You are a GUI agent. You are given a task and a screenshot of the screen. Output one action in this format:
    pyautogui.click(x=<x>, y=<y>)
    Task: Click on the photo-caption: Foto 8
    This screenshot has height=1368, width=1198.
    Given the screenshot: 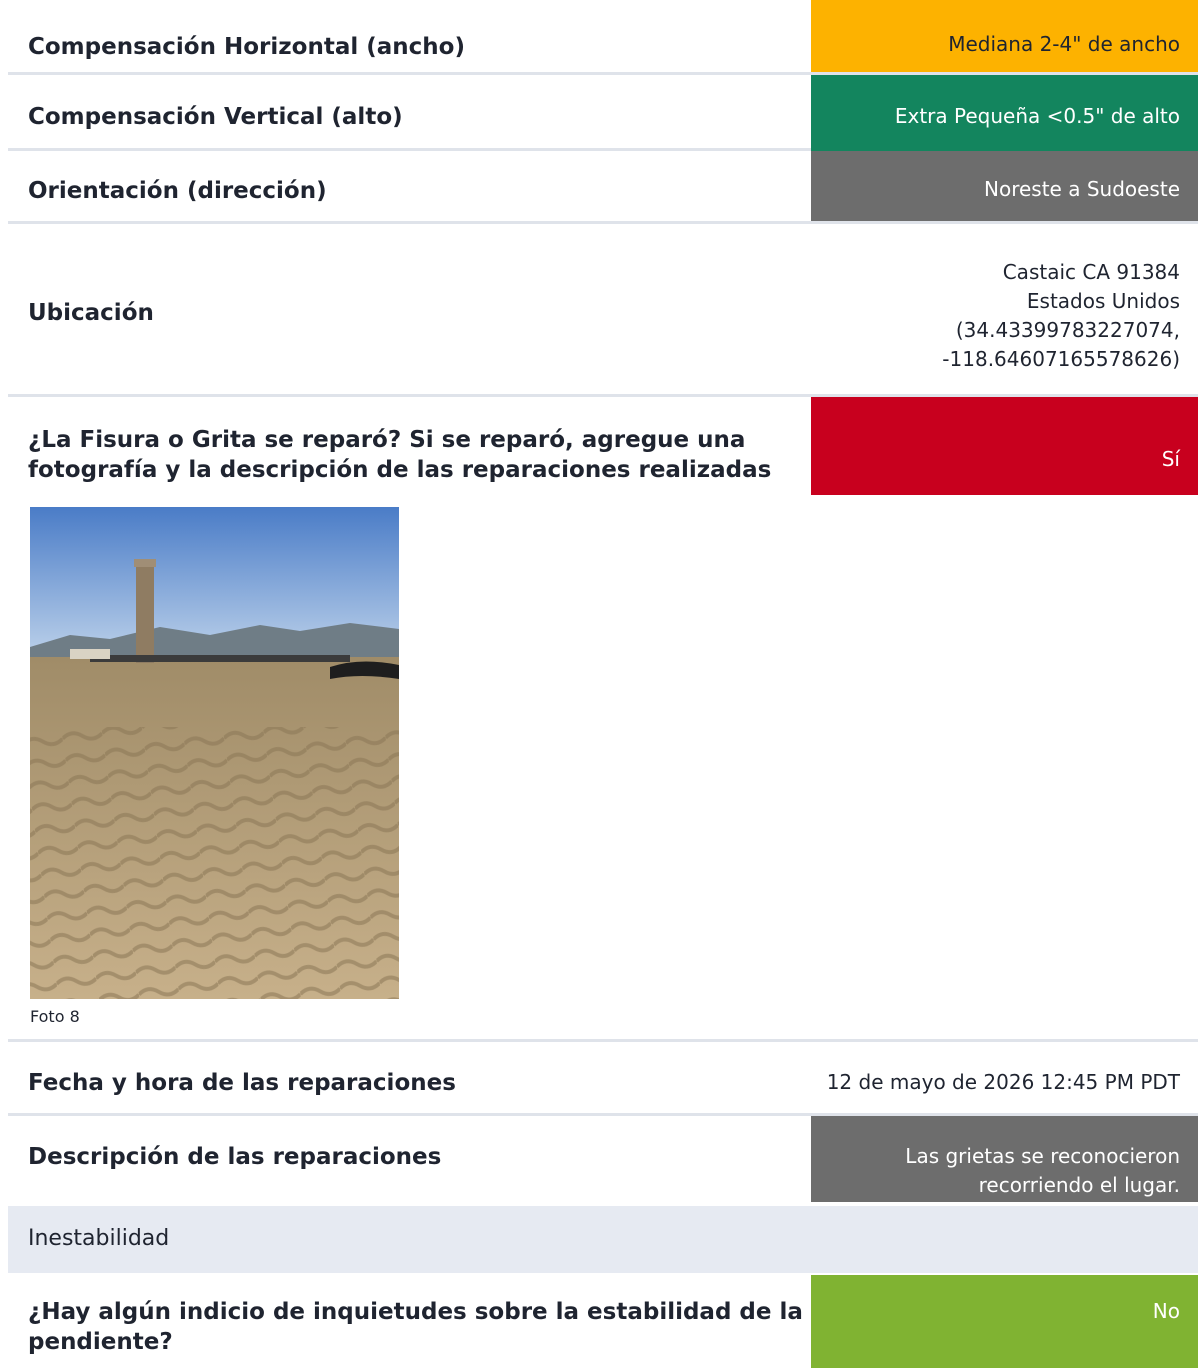 What is the action you would take?
    pyautogui.click(x=55, y=1016)
    